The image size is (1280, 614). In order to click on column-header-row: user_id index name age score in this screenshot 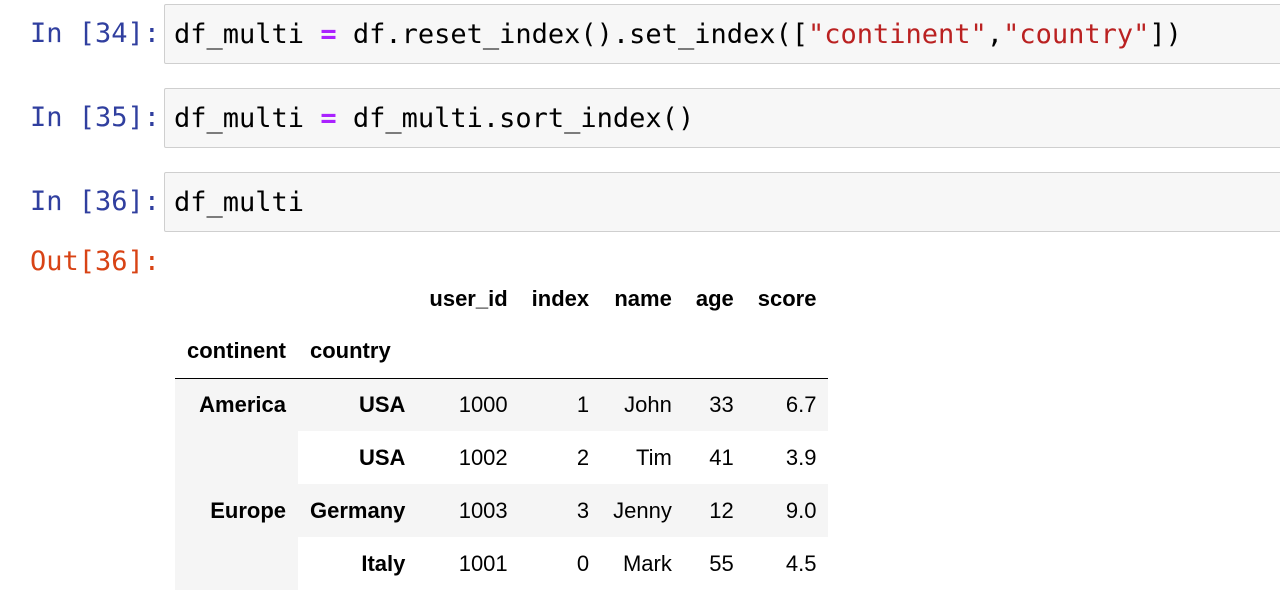, I will do `click(501, 298)`.